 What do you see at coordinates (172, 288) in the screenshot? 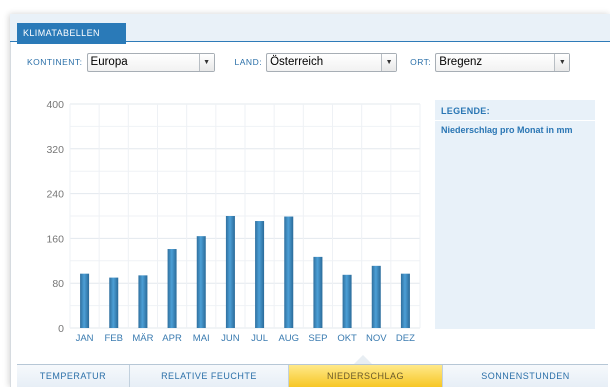
I see `bar-apr` at bounding box center [172, 288].